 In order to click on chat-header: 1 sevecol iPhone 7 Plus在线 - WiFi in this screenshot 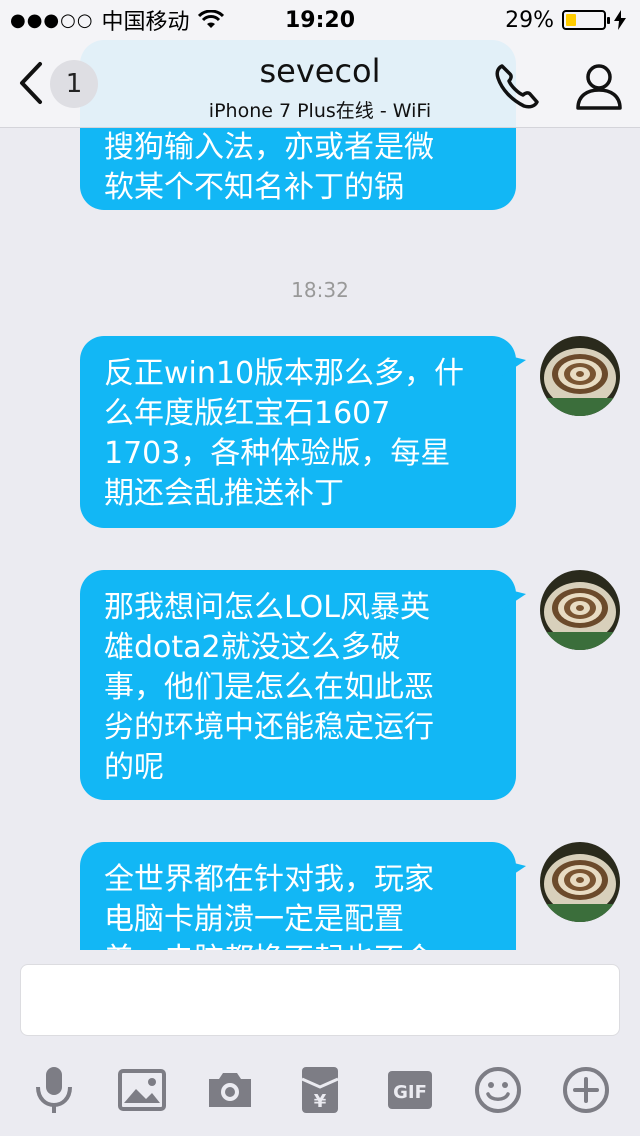, I will do `click(320, 84)`.